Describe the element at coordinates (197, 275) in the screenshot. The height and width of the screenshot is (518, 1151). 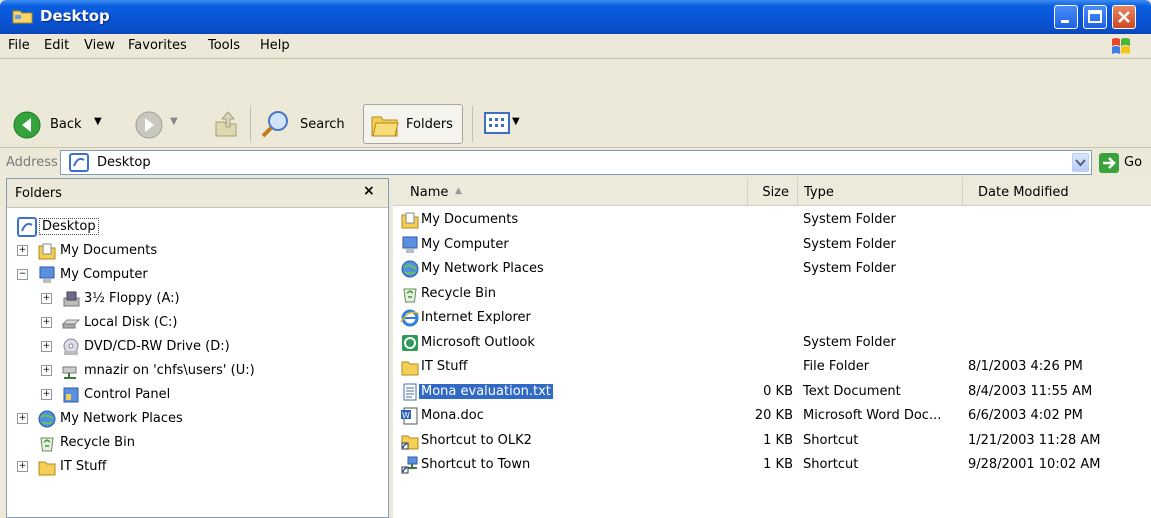
I see `tree-item-my-computer: − My Computer` at that location.